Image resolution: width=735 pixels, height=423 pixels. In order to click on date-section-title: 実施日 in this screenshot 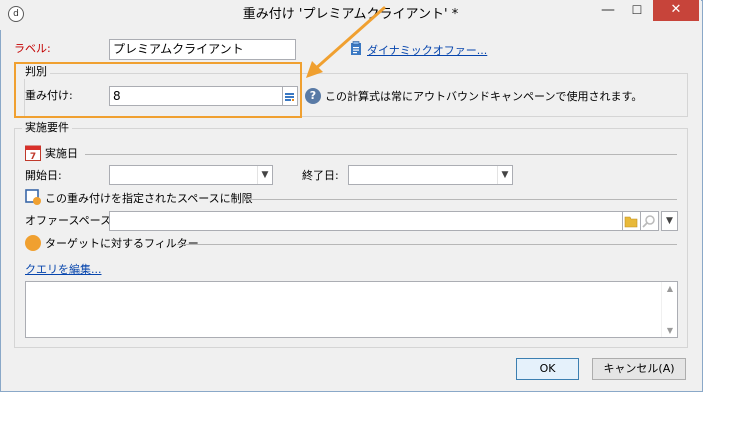, I will do `click(61, 153)`.